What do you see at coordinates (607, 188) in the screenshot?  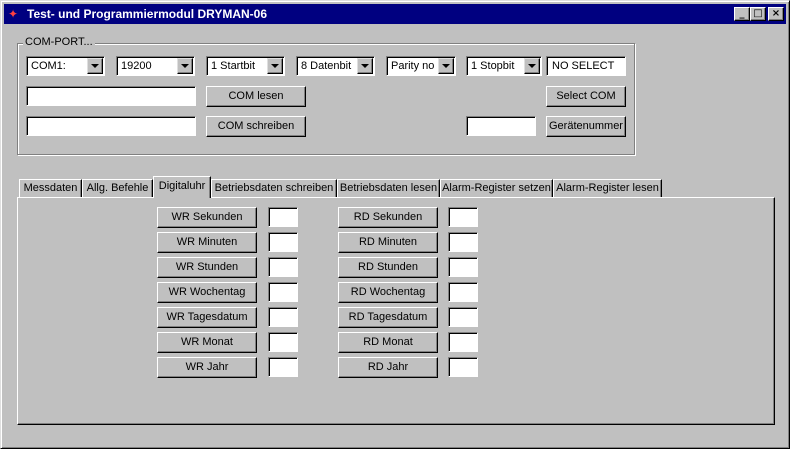 I see `tab-alarm-register-lesen: Alarm-Register lesen` at bounding box center [607, 188].